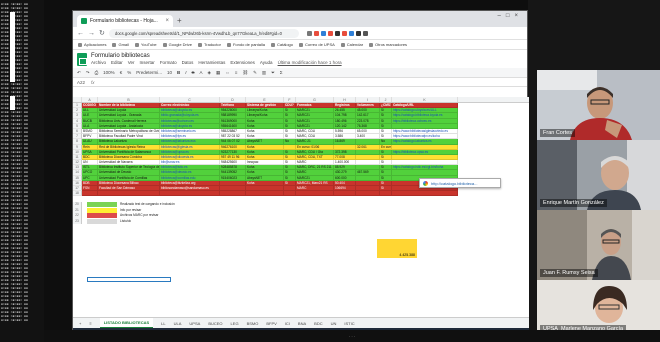 This screenshot has width=660, height=342. Describe the element at coordinates (102, 33) in the screenshot. I see `reload-icon: ↻` at that location.